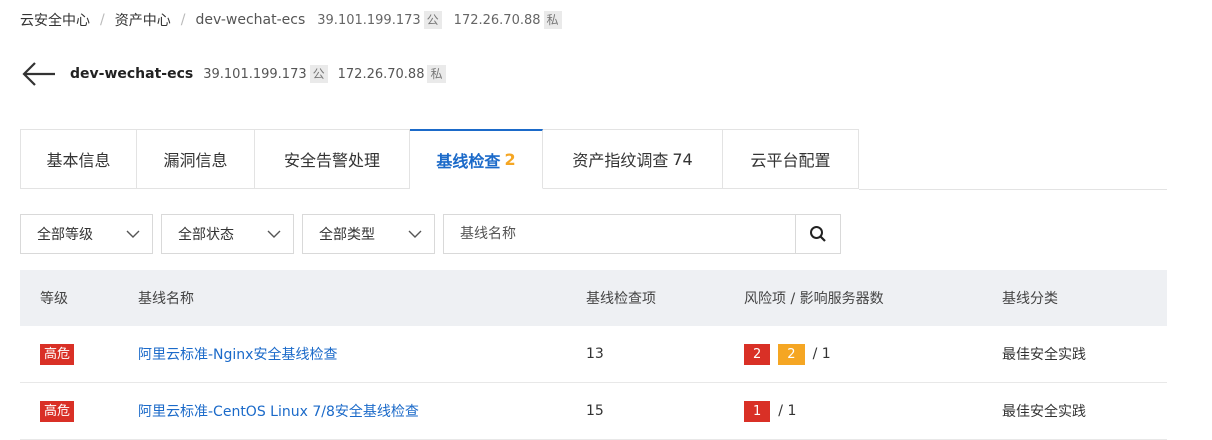 The image size is (1212, 440). I want to click on tab-label: 安全告警处理, so click(331, 160).